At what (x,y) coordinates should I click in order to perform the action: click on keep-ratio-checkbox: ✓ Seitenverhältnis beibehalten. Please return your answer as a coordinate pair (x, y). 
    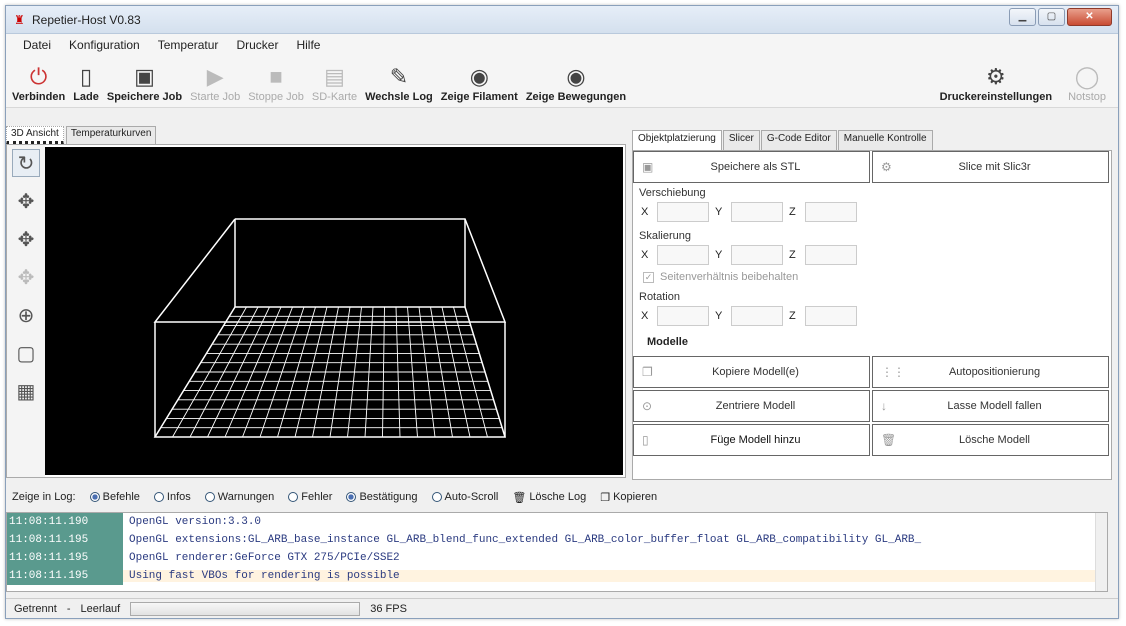
    Looking at the image, I should click on (877, 277).